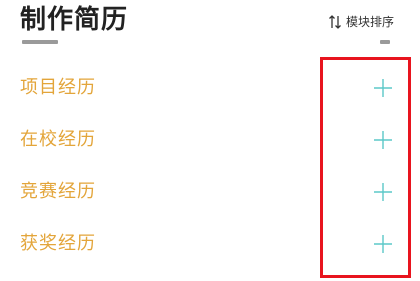 Image resolution: width=420 pixels, height=281 pixels. What do you see at coordinates (58, 87) in the screenshot?
I see `section-label: 项目经历` at bounding box center [58, 87].